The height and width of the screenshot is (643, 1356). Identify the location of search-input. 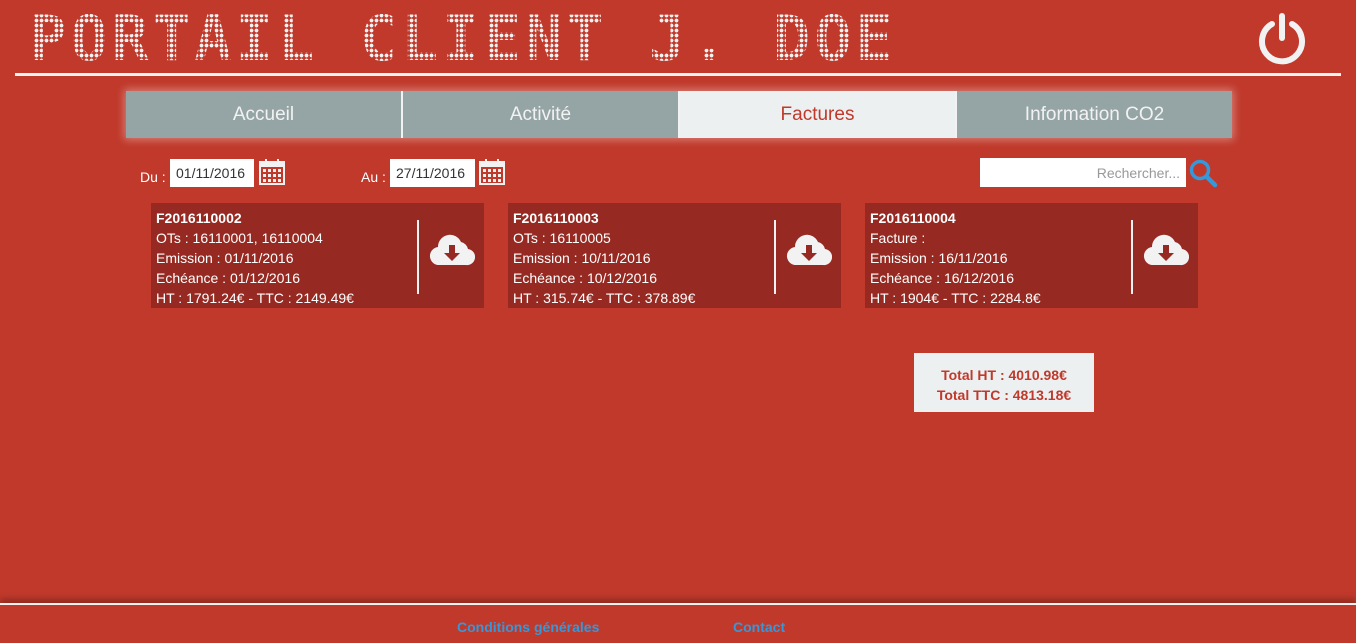
(1083, 172).